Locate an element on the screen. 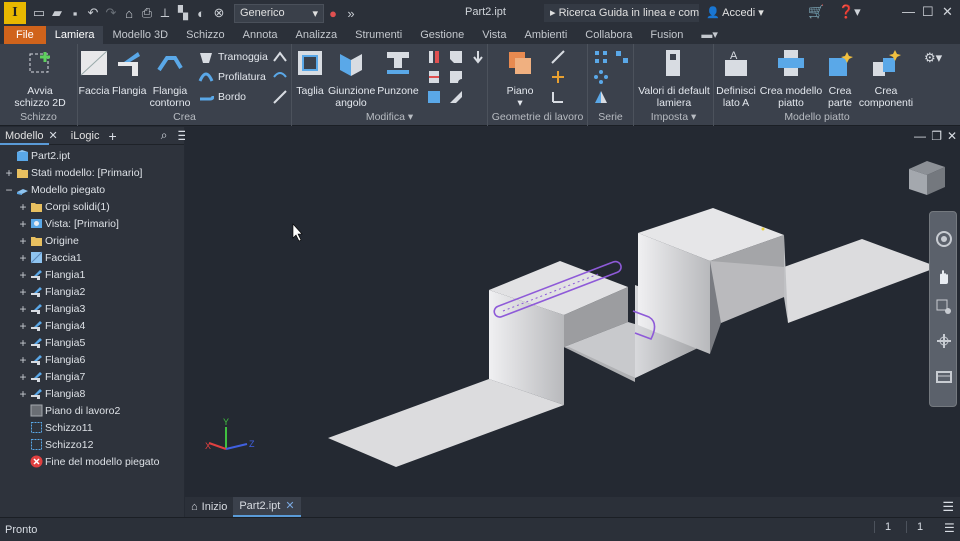 Image resolution: width=960 pixels, height=541 pixels. tree-node: Fine del modello piegato is located at coordinates (88, 461).